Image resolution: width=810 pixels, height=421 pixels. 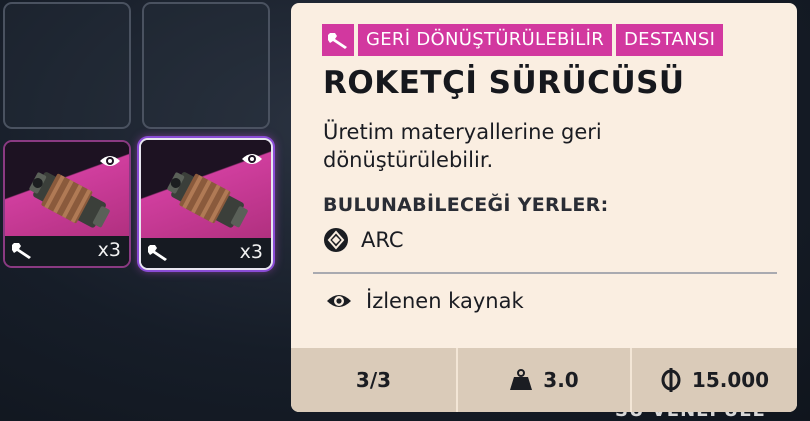 I want to click on inventory-slot-rocketeer-driver: x3, so click(x=67, y=204).